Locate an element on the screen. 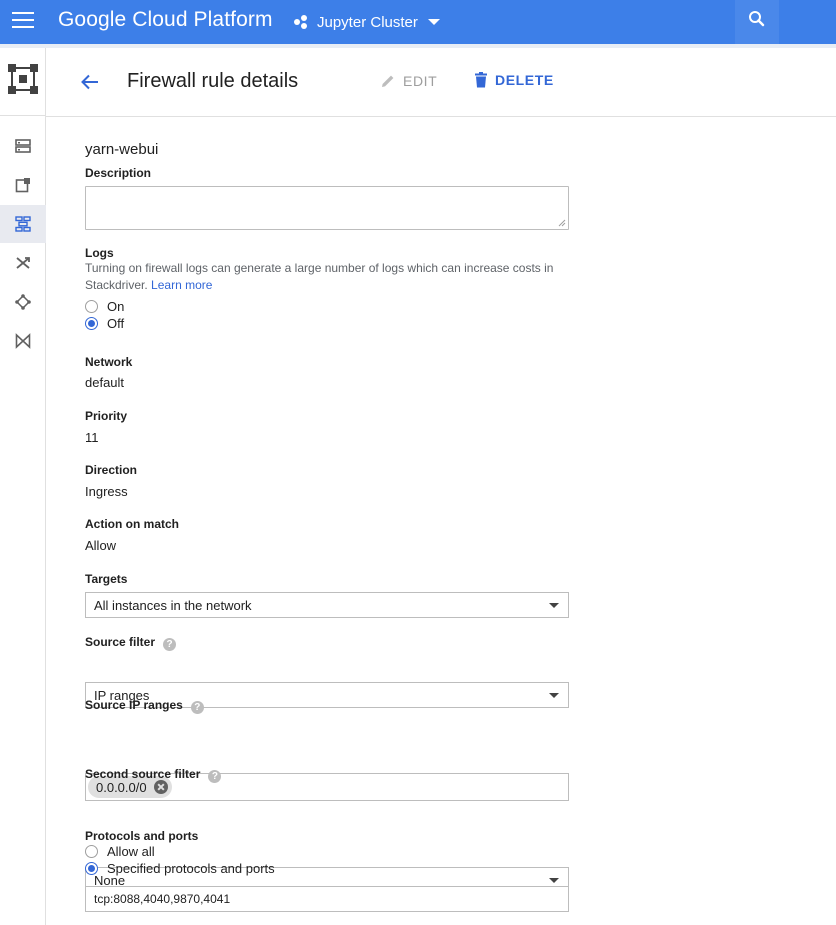  back-arrow-icon is located at coordinates (90, 82).